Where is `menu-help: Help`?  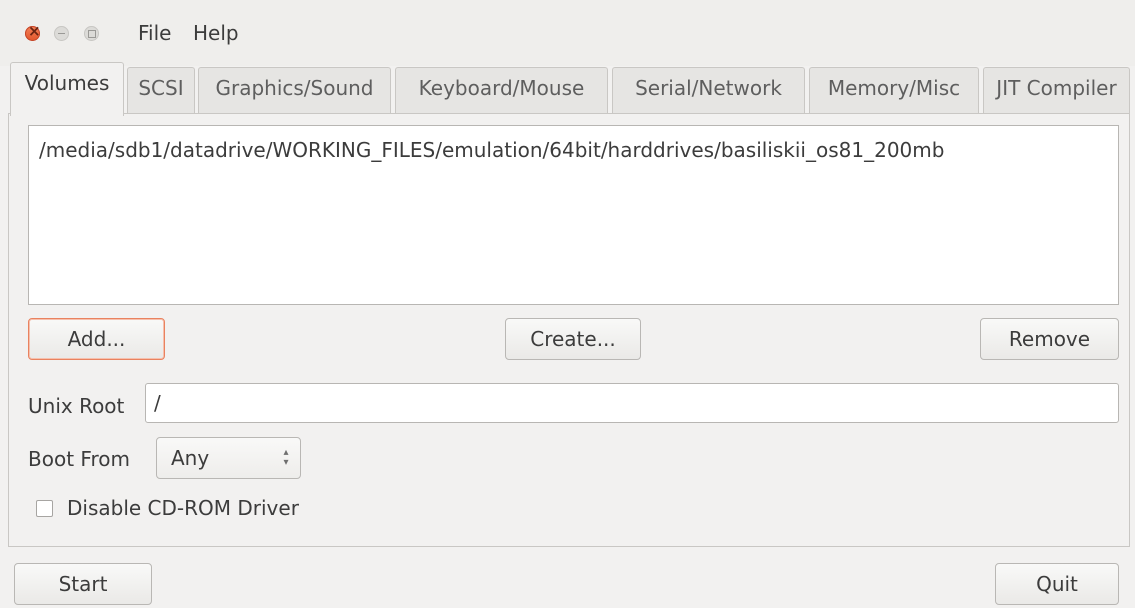 menu-help: Help is located at coordinates (216, 33).